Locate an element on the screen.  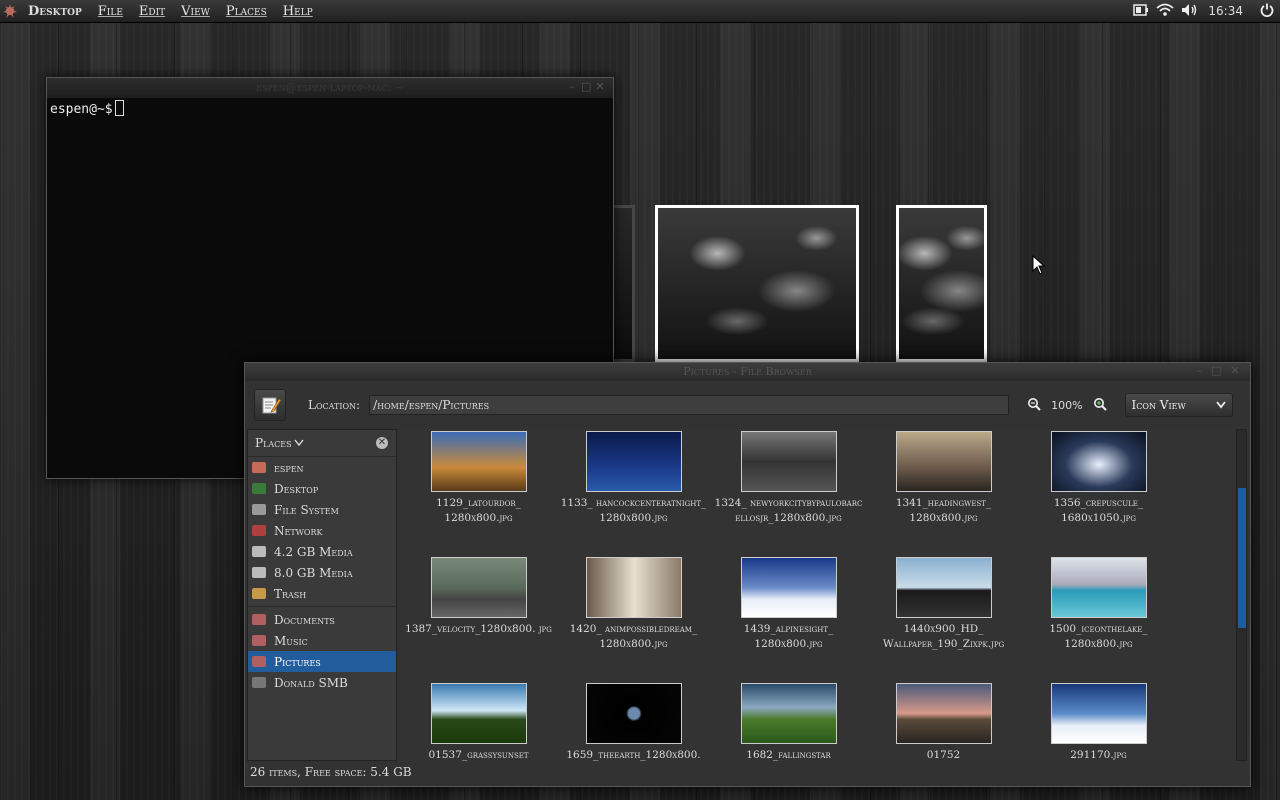
terminal-body: espen@~$ is located at coordinates (330, 108).